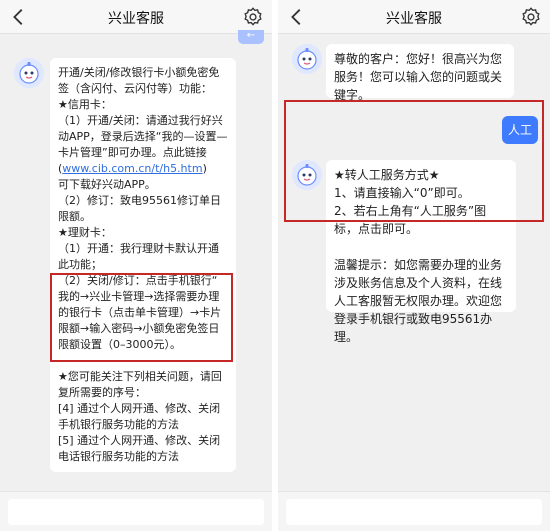 The width and height of the screenshot is (550, 531). What do you see at coordinates (139, 200) in the screenshot?
I see `bot-message-line: （2）修订：致电95561修订单日` at bounding box center [139, 200].